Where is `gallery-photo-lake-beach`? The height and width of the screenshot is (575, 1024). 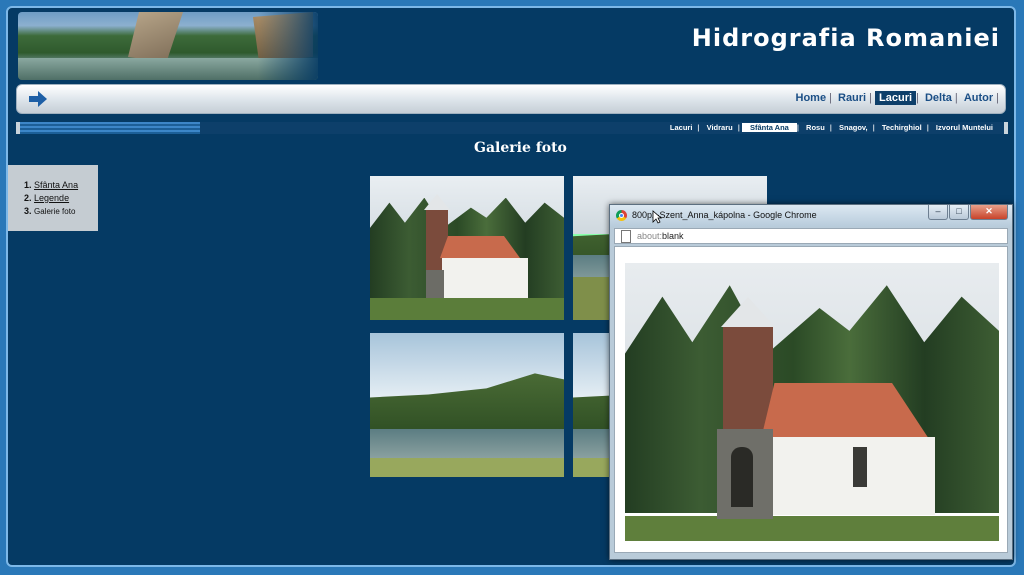
gallery-photo-lake-beach is located at coordinates (467, 405).